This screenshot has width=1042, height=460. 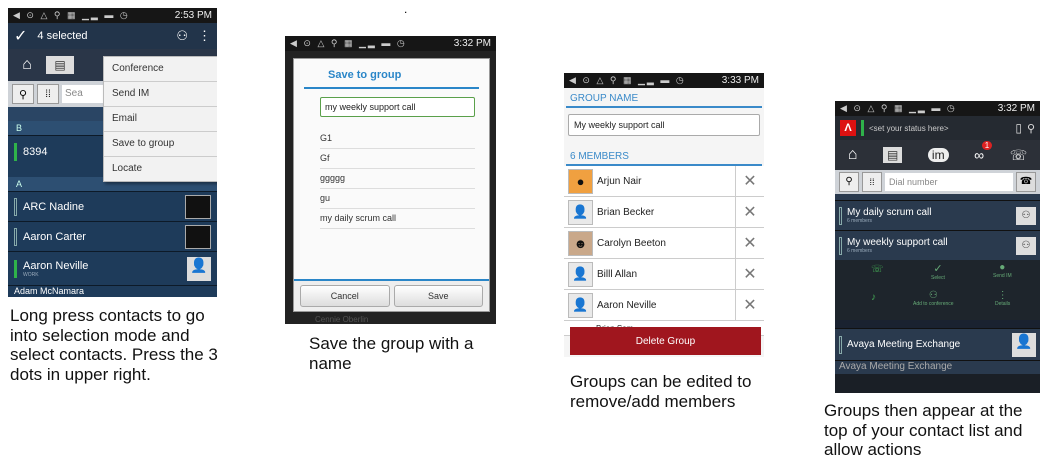 I want to click on calls-icon: ☏, so click(x=1019, y=155).